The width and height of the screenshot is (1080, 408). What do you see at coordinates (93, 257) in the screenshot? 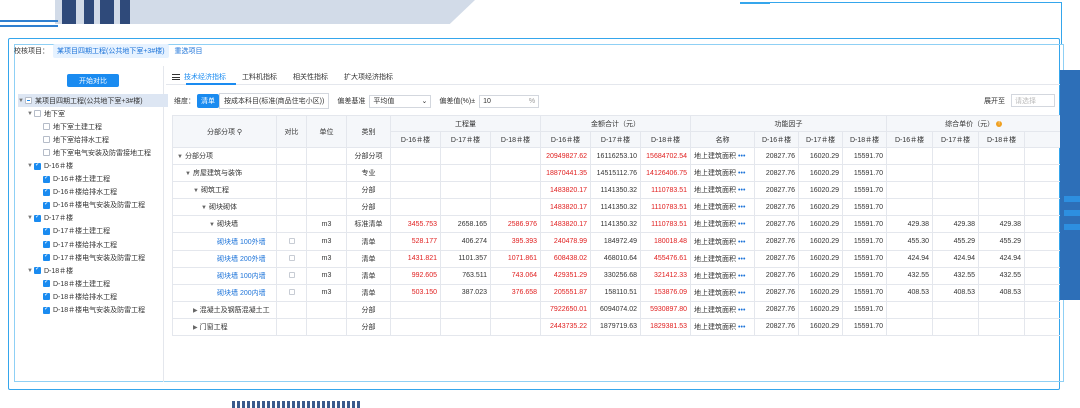
I see `tree-node: D-17＃楼电气安装及防雷工程` at bounding box center [93, 257].